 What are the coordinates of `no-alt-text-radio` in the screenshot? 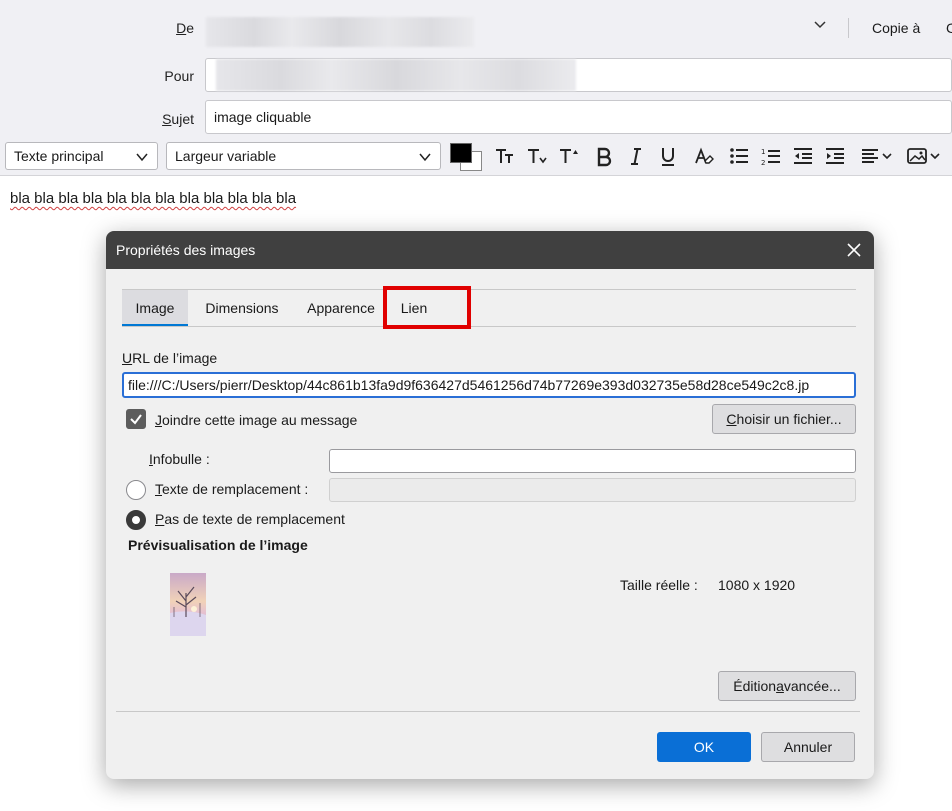 It's located at (136, 520).